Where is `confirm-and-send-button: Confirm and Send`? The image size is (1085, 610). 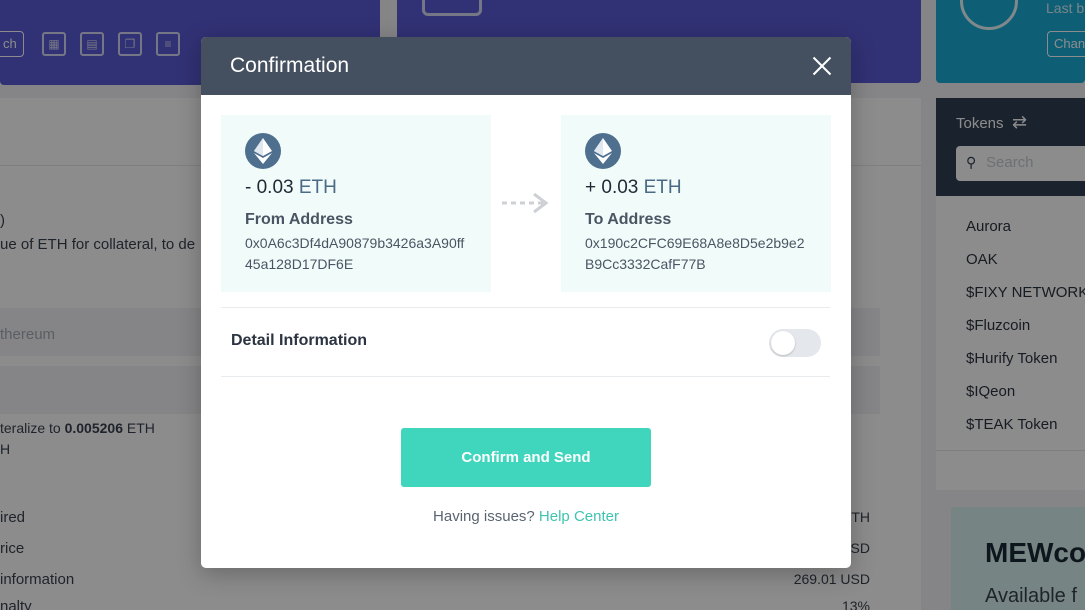 confirm-and-send-button: Confirm and Send is located at coordinates (526, 457).